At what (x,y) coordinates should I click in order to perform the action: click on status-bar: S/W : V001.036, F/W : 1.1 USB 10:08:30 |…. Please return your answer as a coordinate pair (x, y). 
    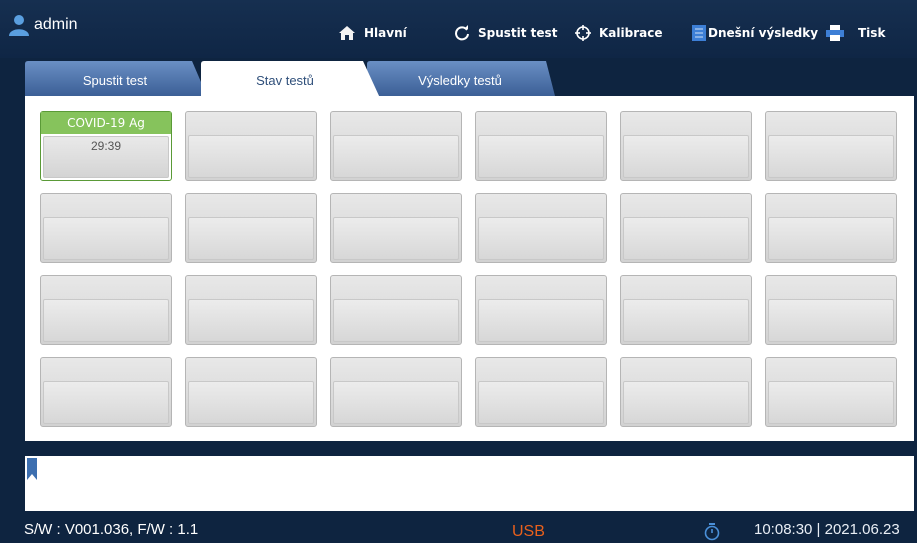
    Looking at the image, I should click on (458, 530).